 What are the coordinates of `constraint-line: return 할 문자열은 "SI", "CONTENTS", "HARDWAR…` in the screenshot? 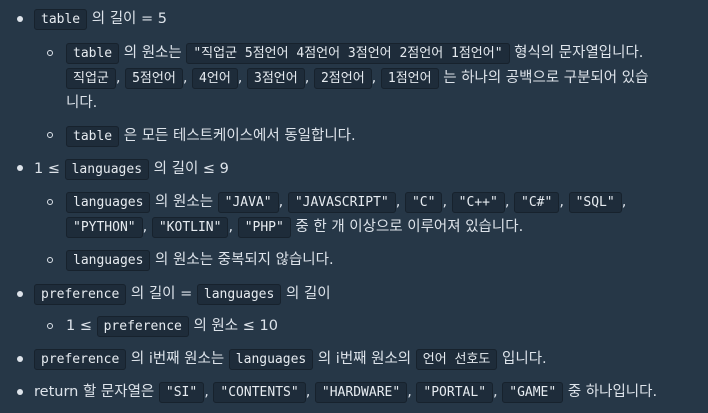 It's located at (345, 392).